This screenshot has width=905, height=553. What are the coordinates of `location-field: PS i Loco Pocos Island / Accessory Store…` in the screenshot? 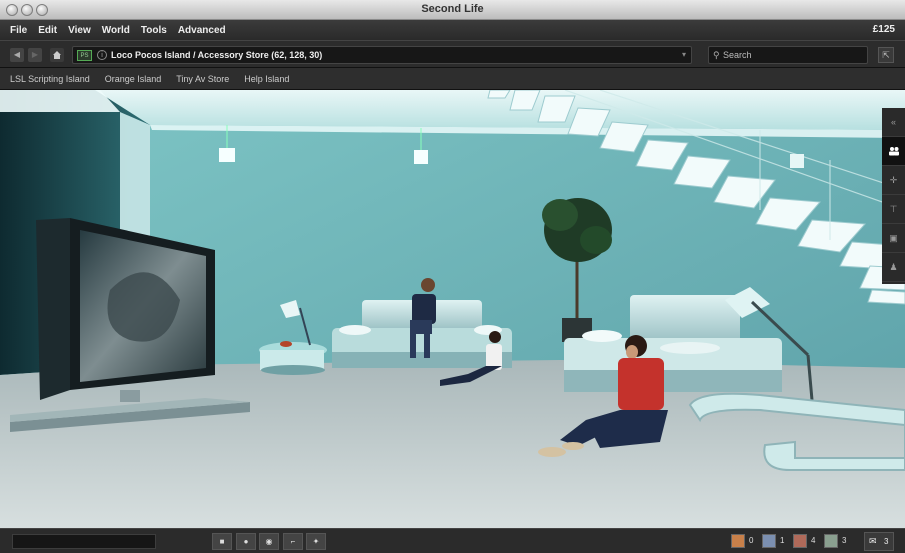 It's located at (382, 55).